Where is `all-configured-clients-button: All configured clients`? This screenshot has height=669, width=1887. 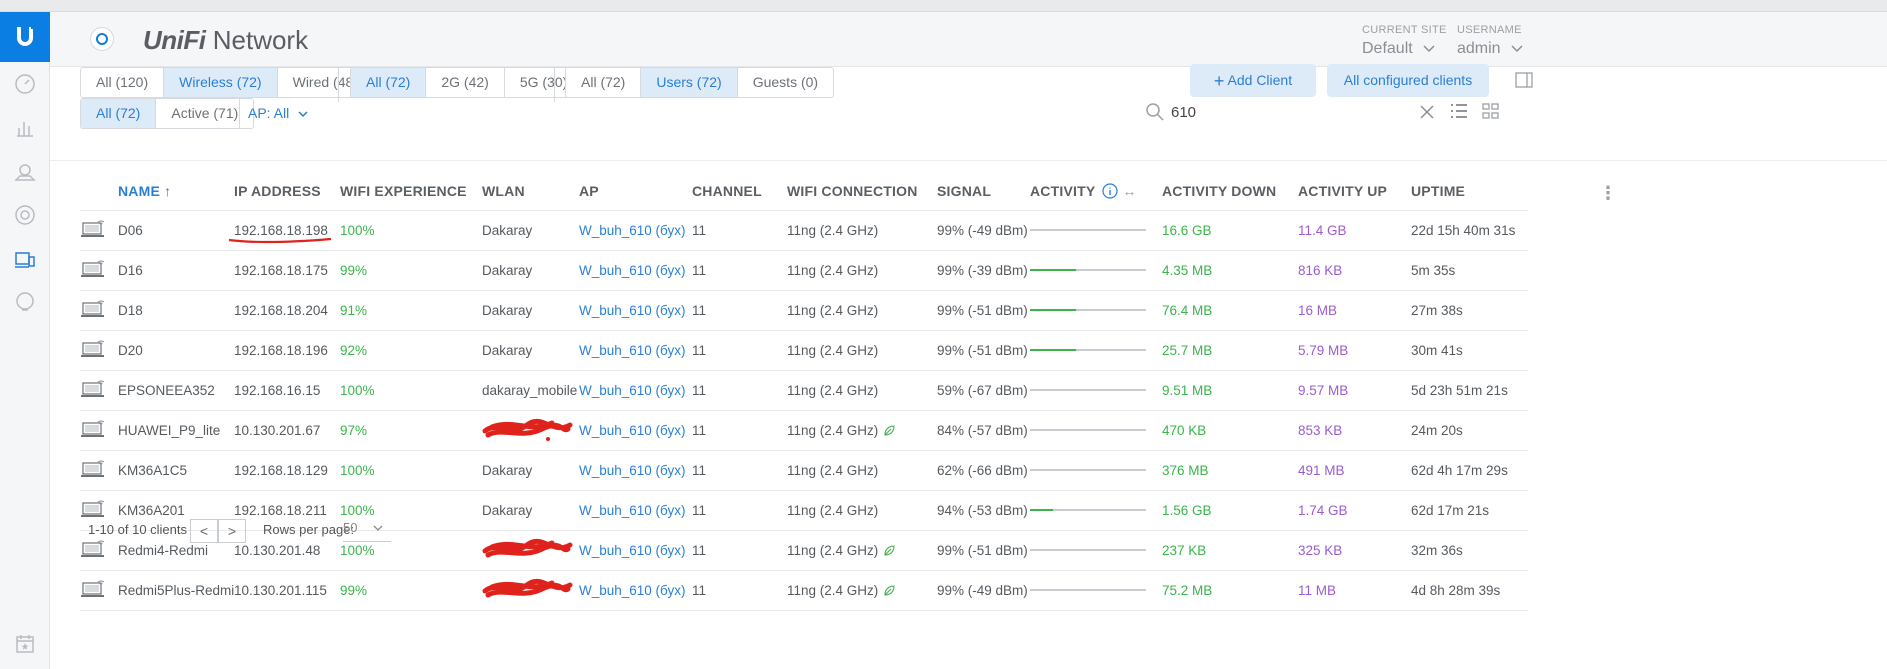 all-configured-clients-button: All configured clients is located at coordinates (1408, 80).